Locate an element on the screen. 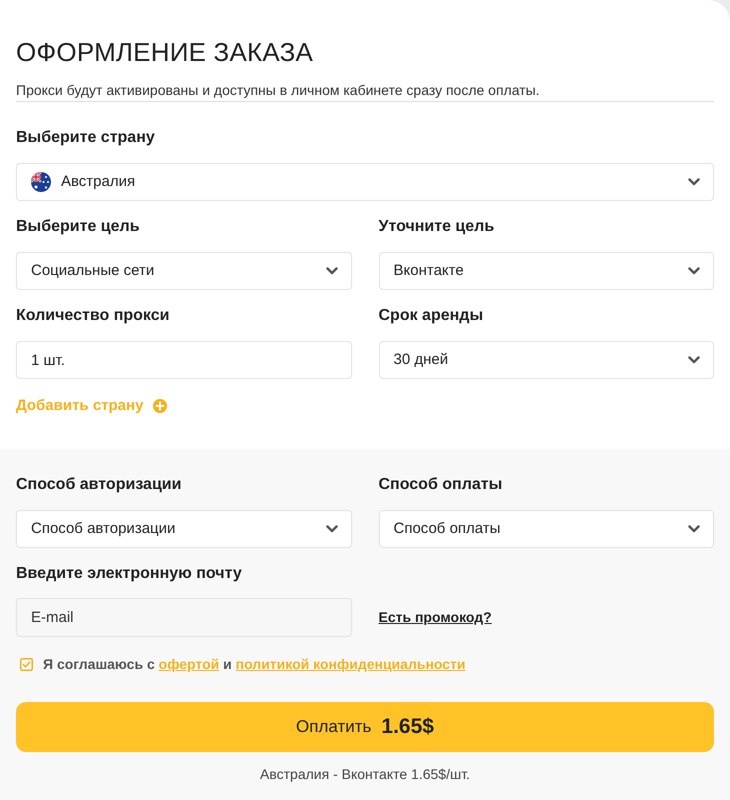 This screenshot has height=800, width=730. order-dropdown: Социальные сети is located at coordinates (184, 271).